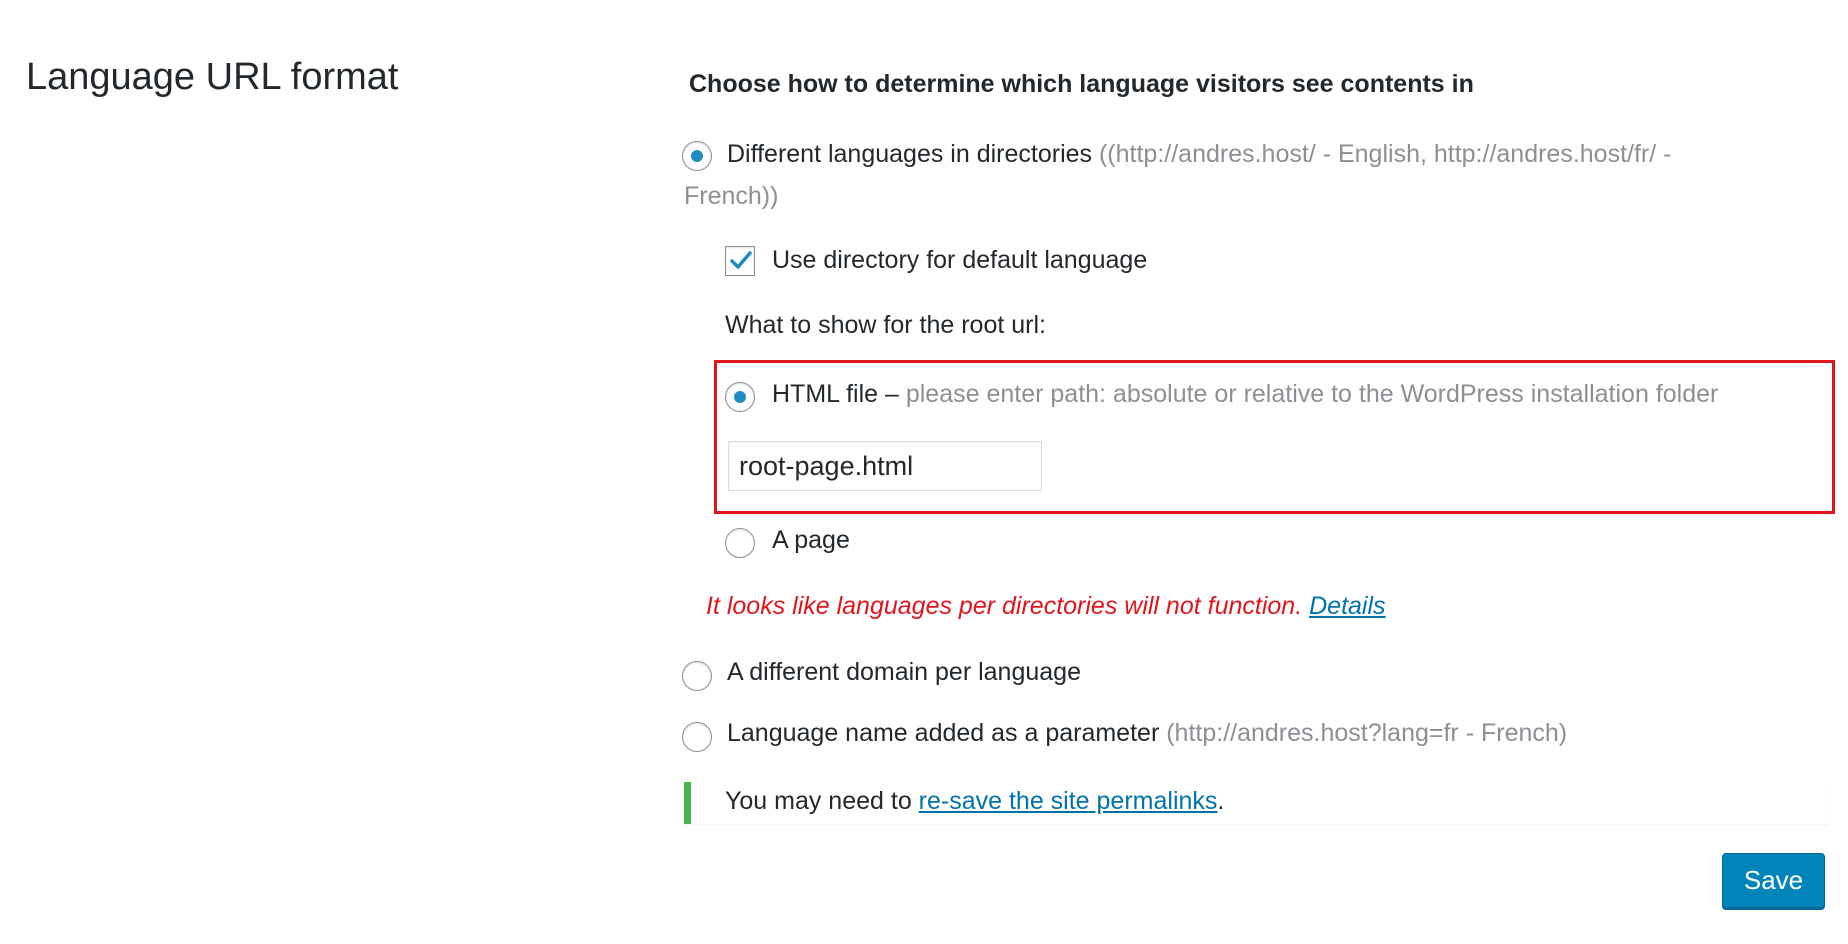 The height and width of the screenshot is (944, 1848). I want to click on resave-permalinks-link: re-save the site permalinks, so click(1068, 801).